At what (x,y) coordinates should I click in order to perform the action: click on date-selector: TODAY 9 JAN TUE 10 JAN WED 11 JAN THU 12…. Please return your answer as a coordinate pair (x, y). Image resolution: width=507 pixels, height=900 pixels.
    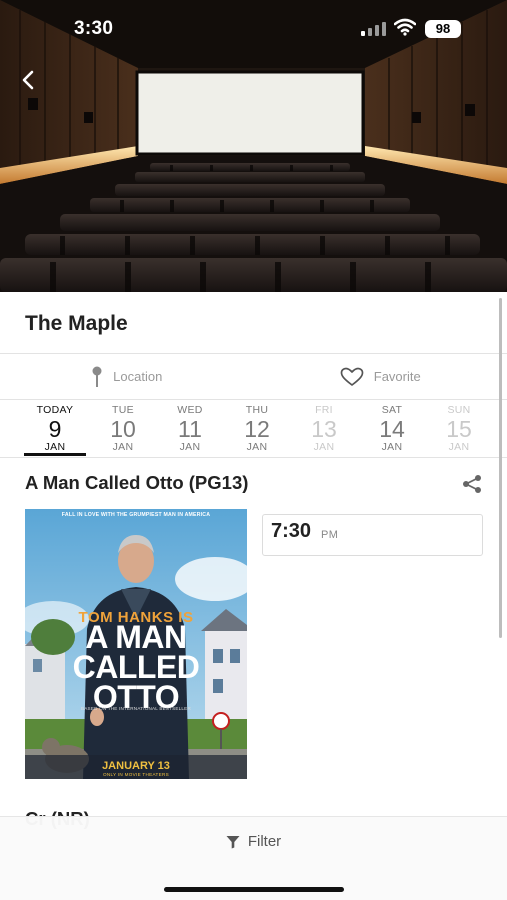
    Looking at the image, I should click on (253, 429).